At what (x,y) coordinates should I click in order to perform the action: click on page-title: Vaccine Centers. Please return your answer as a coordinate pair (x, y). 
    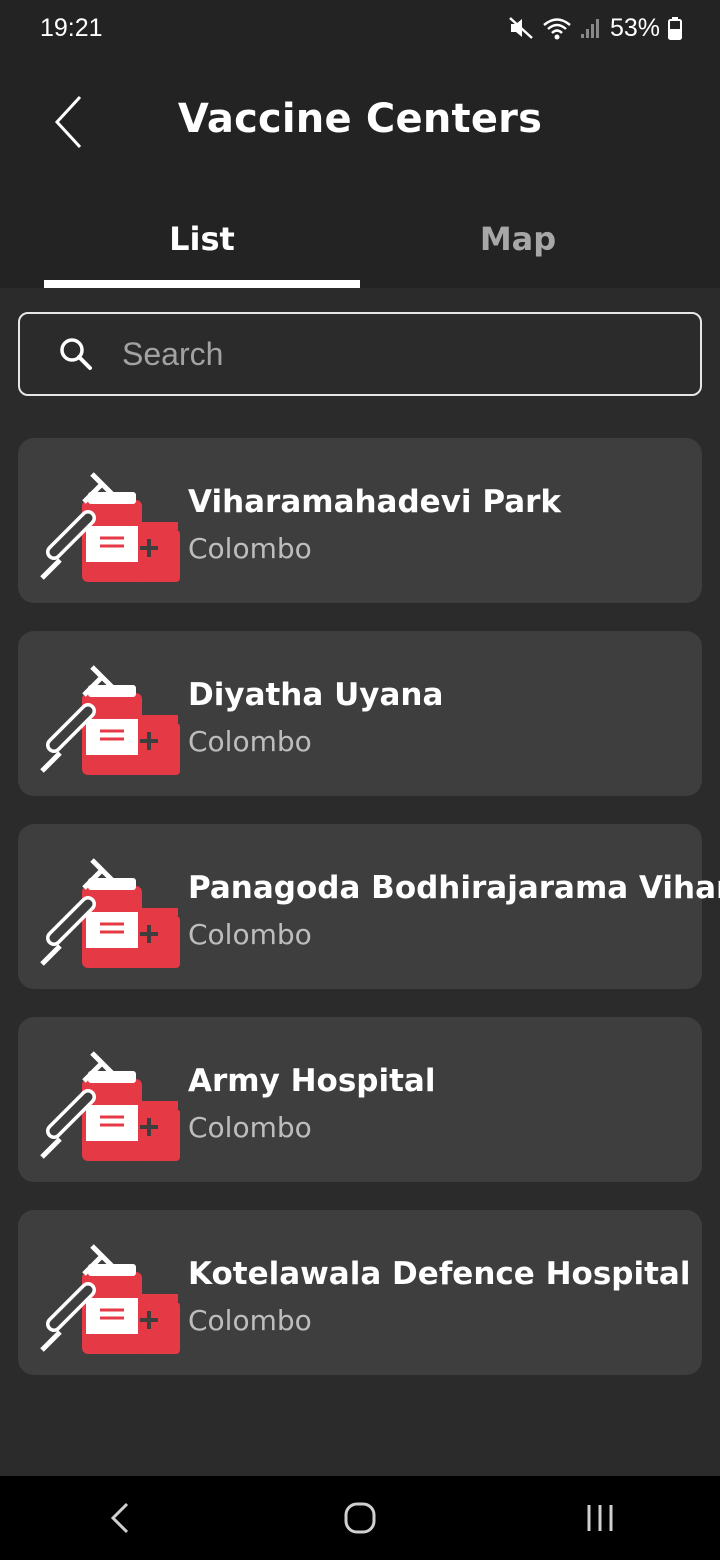
    Looking at the image, I should click on (360, 119).